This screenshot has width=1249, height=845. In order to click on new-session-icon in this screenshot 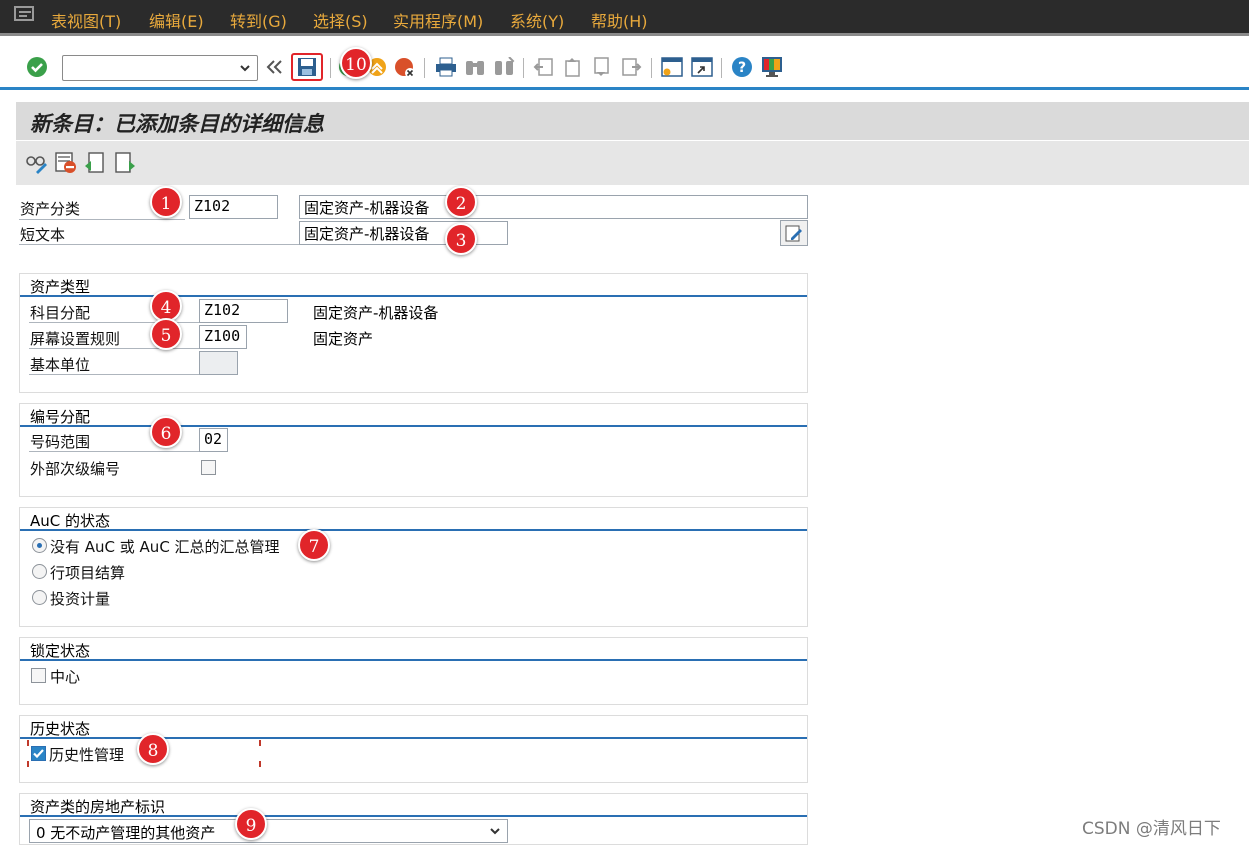, I will do `click(672, 67)`.